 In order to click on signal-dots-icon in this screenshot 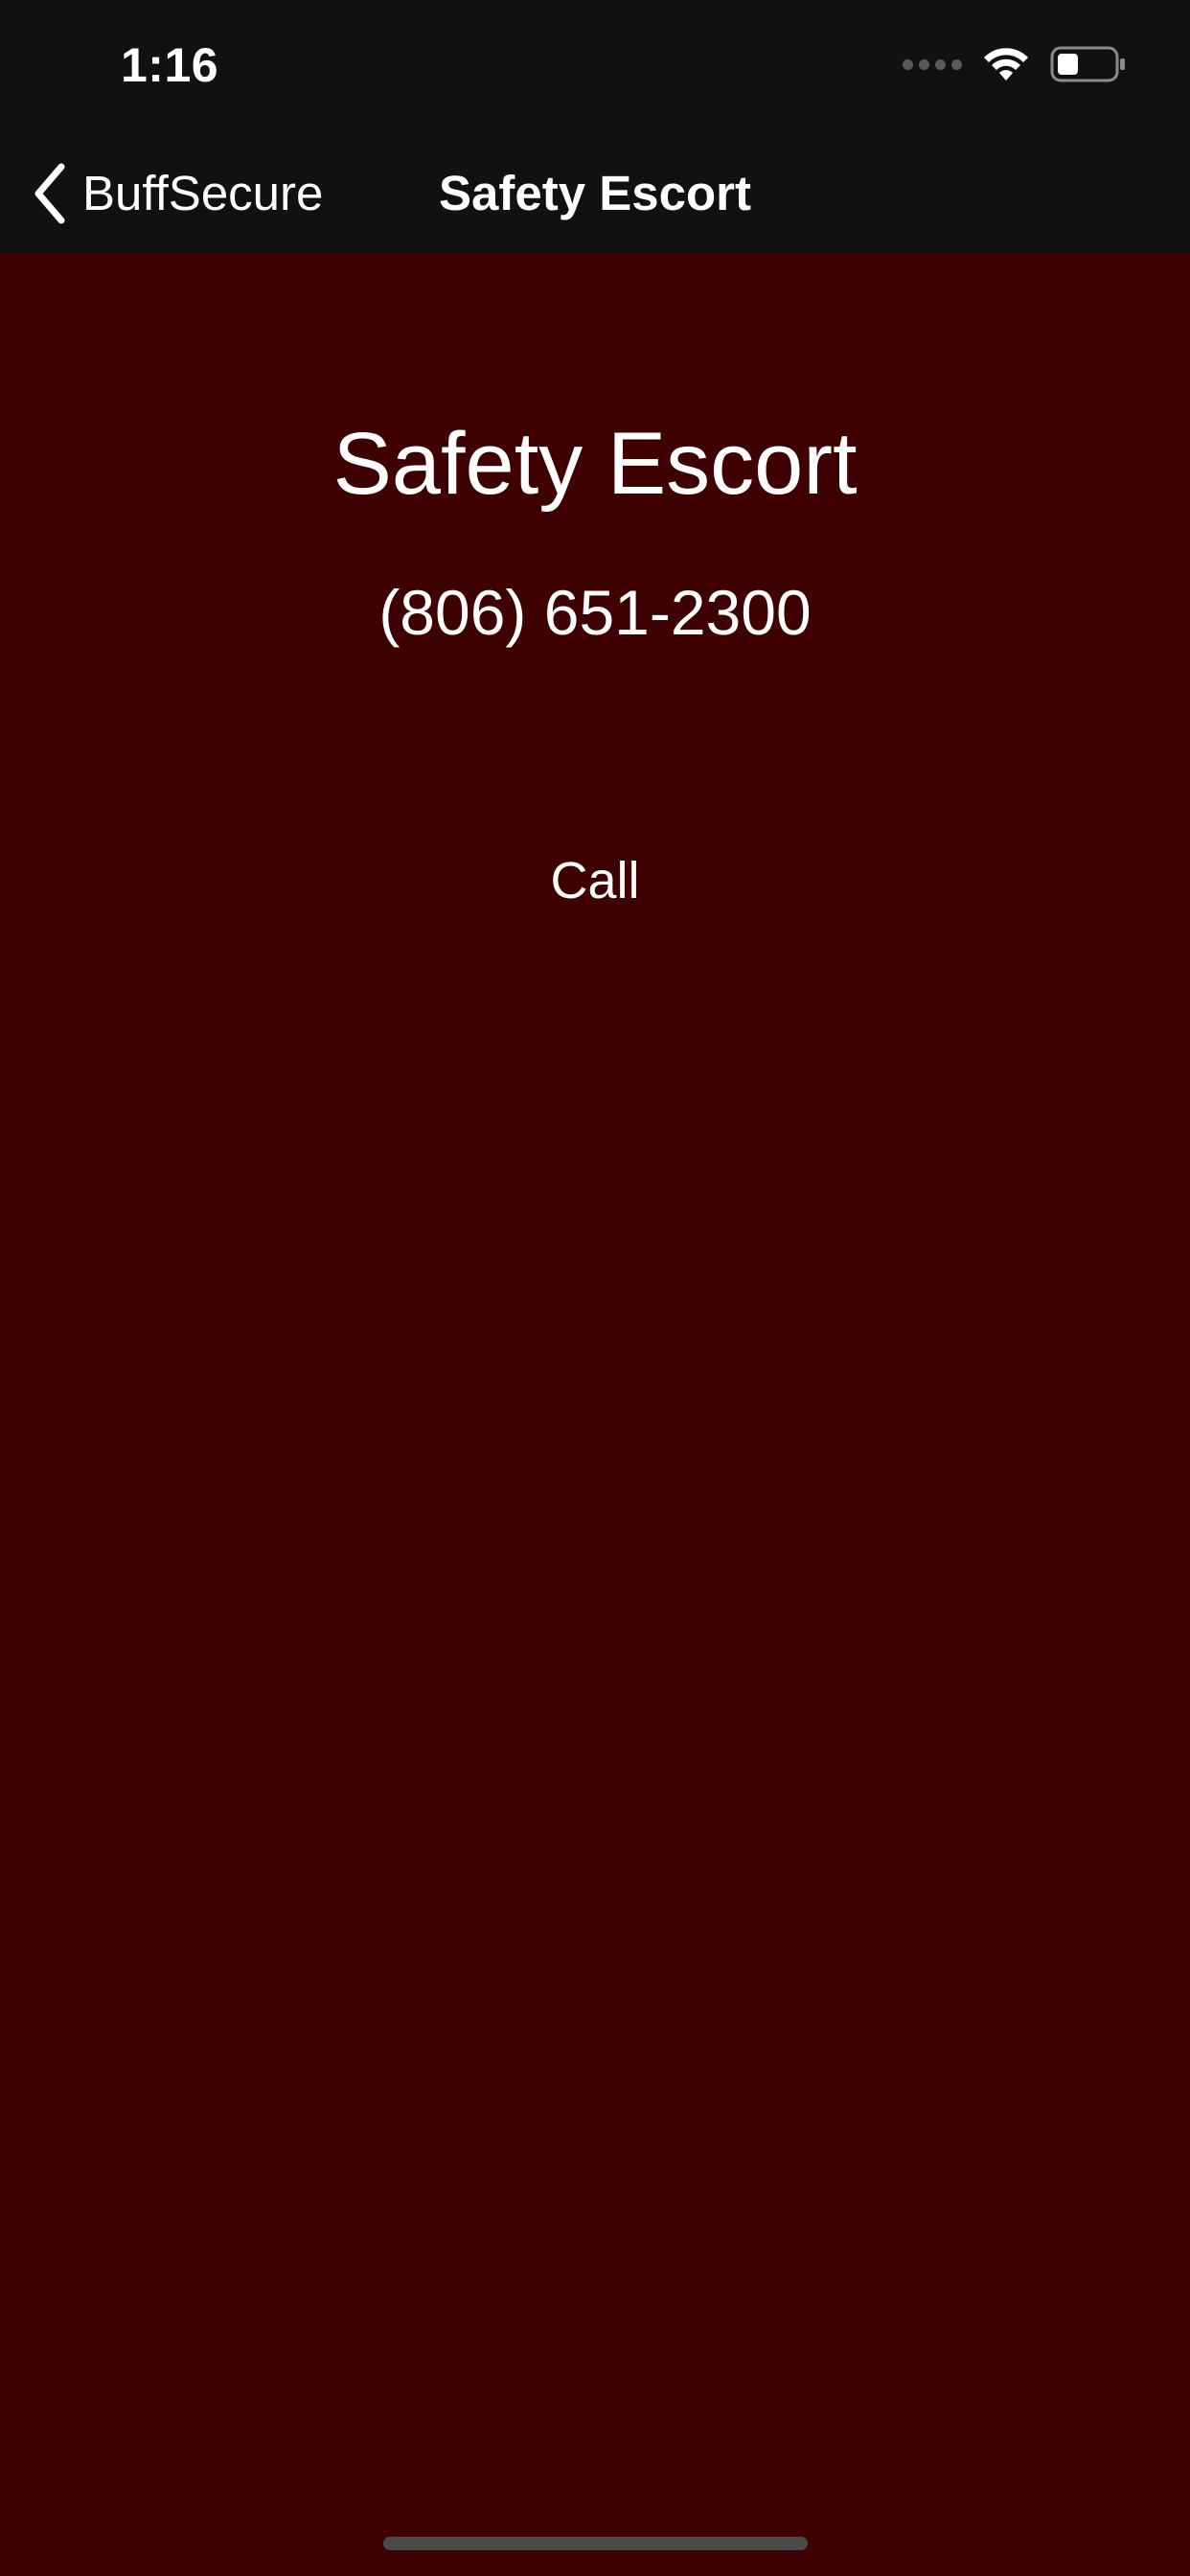, I will do `click(933, 64)`.